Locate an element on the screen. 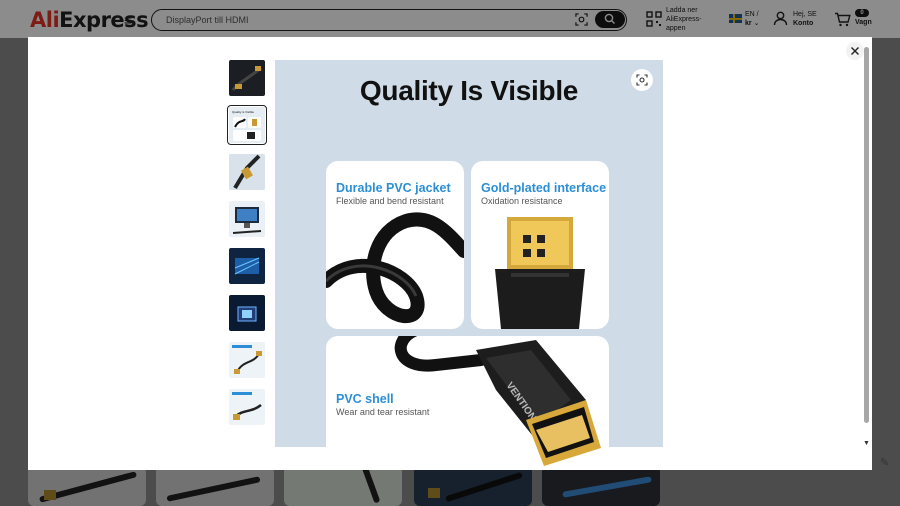 Image resolution: width=900 pixels, height=506 pixels. gold-plug-image is located at coordinates (540, 273).